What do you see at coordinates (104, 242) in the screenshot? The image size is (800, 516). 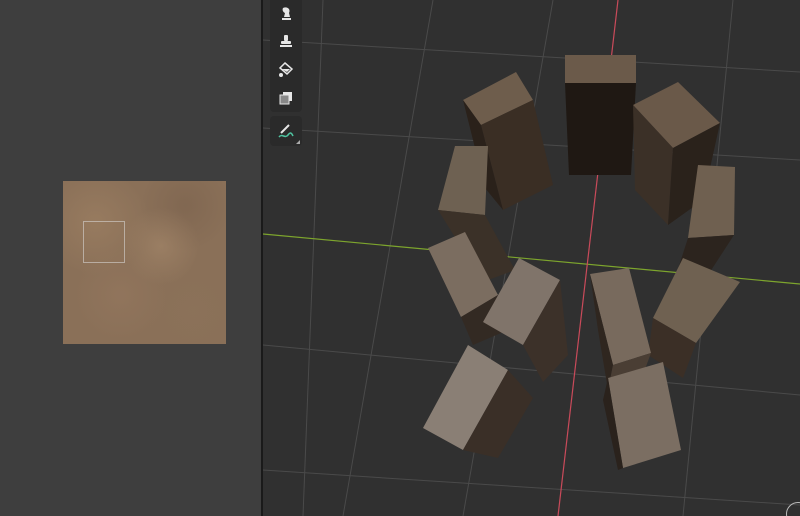 I see `brush-region-indicator` at bounding box center [104, 242].